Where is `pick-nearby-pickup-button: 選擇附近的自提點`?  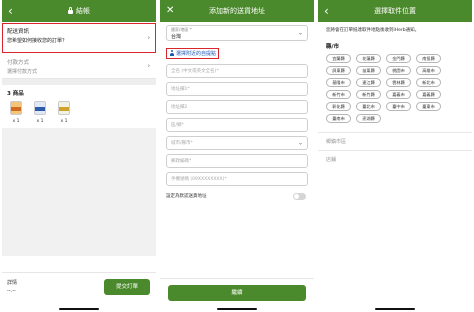
pick-nearby-pickup-button: 選擇附近的自提點 is located at coordinates (193, 53).